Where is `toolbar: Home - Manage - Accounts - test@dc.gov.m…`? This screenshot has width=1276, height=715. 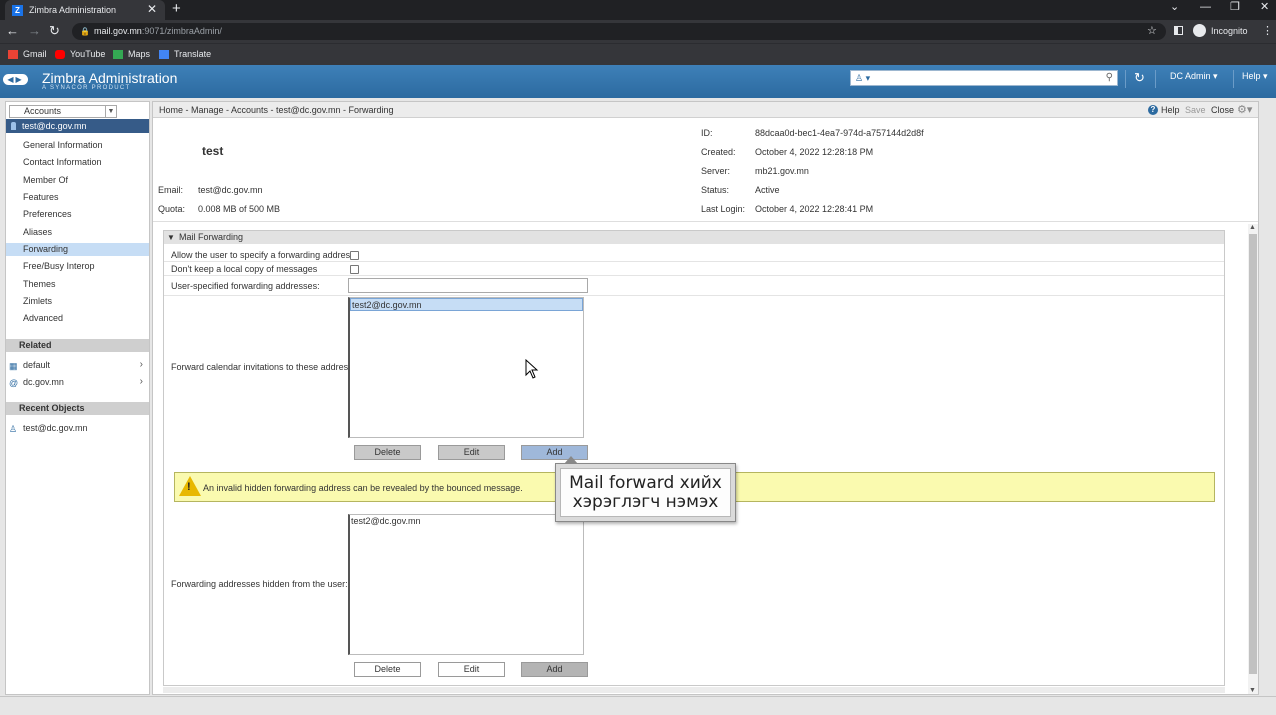 toolbar: Home - Manage - Accounts - test@dc.gov.m… is located at coordinates (705, 110).